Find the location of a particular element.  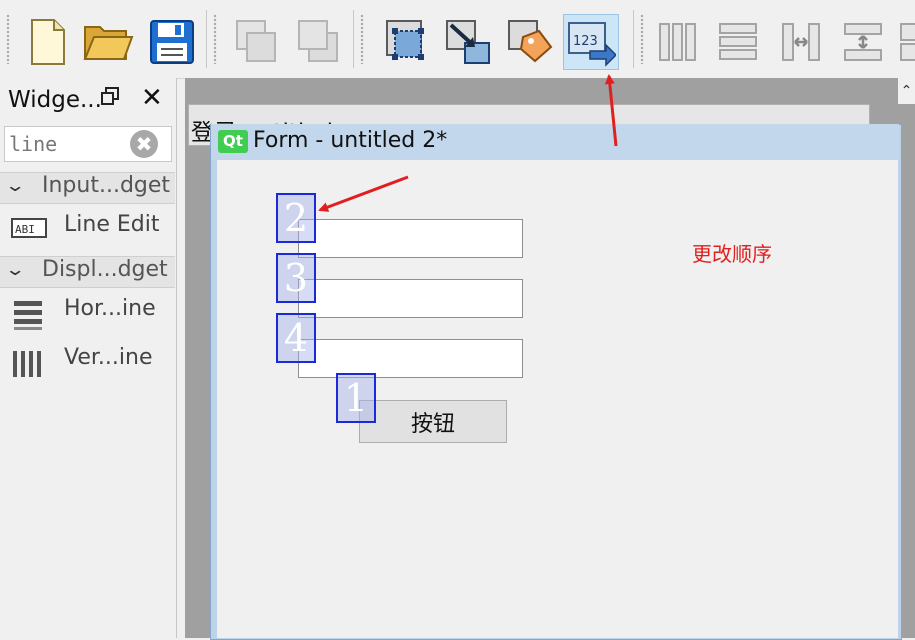

new-file-button is located at coordinates (48, 42).